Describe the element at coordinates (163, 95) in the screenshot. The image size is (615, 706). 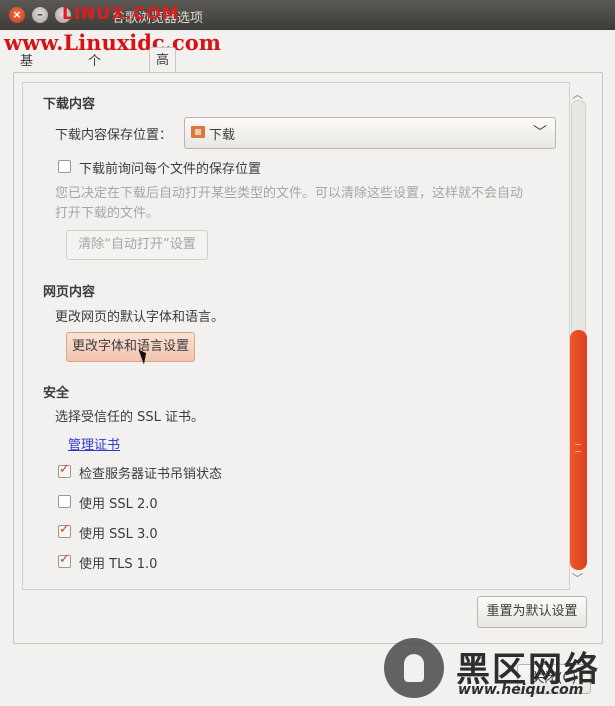
I see `tab-advanced: 高级选项` at that location.